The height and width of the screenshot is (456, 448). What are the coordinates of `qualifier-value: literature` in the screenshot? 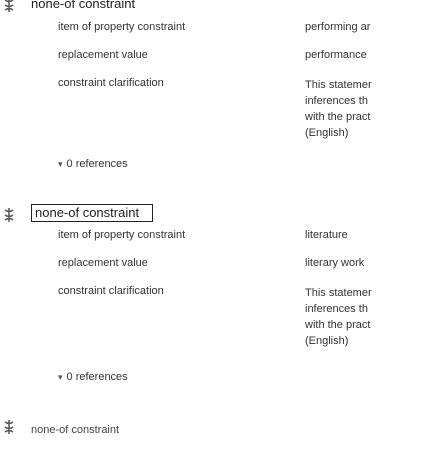 It's located at (376, 235).